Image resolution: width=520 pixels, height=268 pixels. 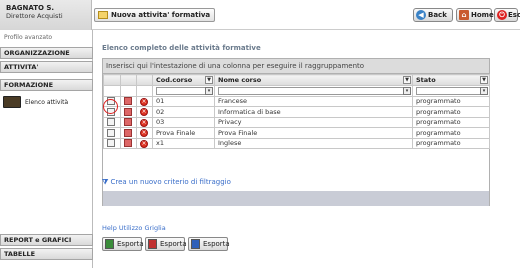 I want to click on filter-input-status, so click(x=451, y=90).